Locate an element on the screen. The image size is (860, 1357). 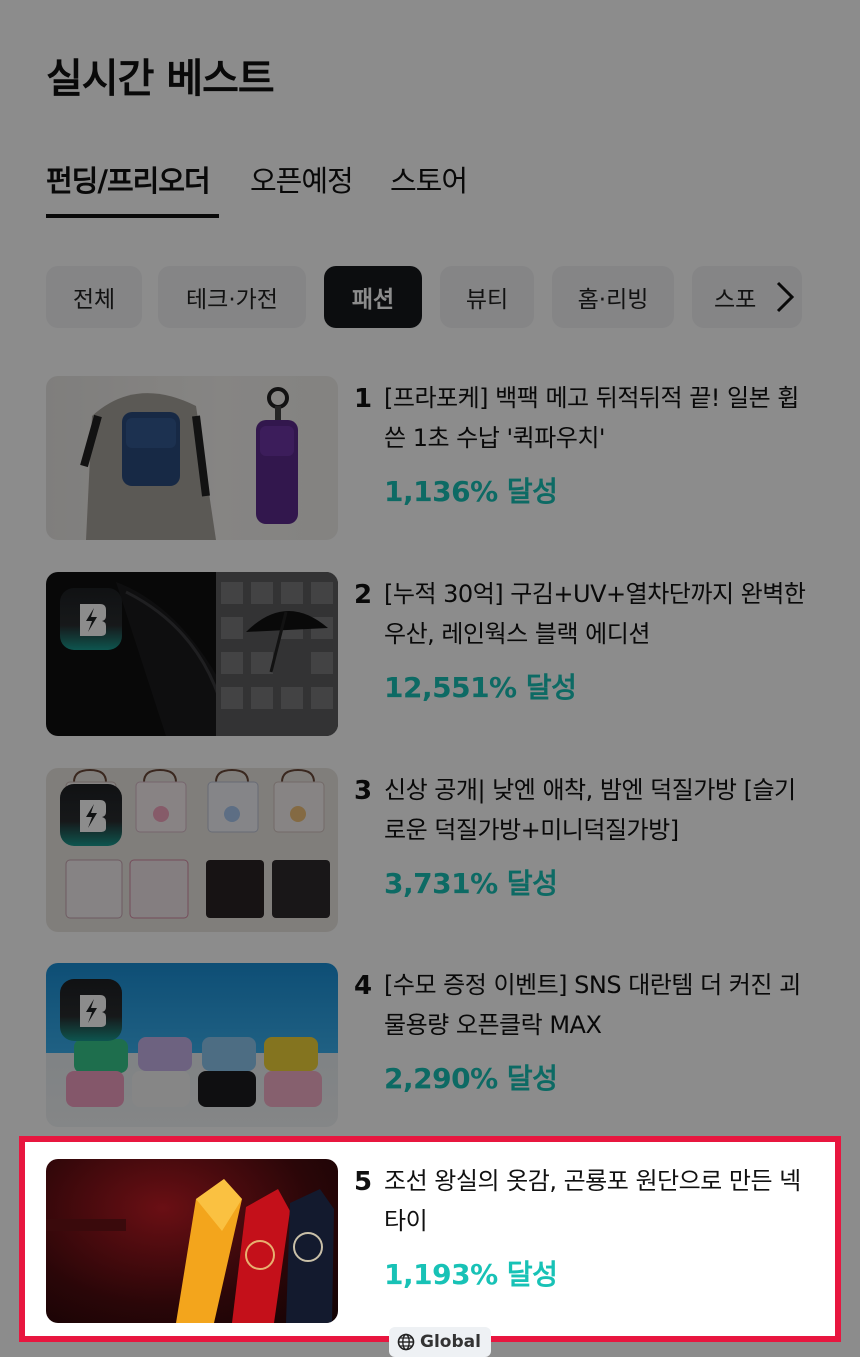
item-title: 조선 왕실의 옷감, 곤룡포 원단으로 만든 넥타이 is located at coordinates (599, 1201).